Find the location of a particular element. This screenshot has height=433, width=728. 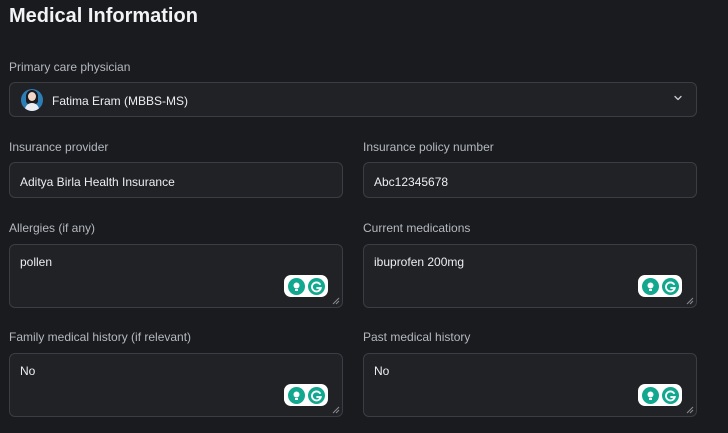

allergies-textarea: pollen is located at coordinates (176, 276).